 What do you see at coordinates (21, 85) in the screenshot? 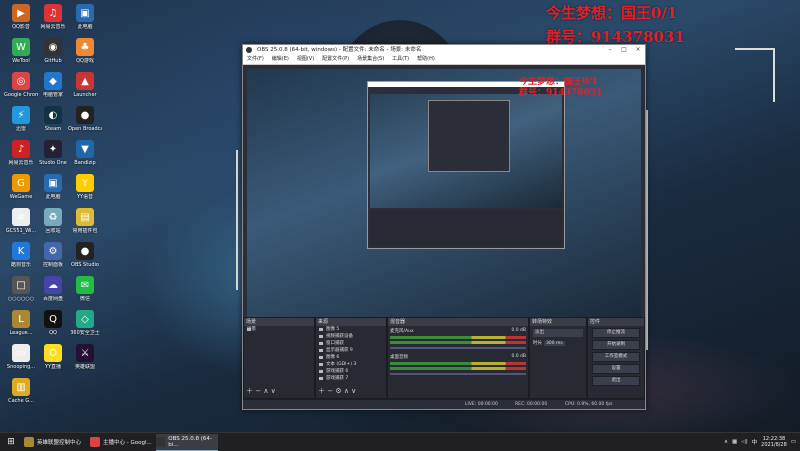
I see `desktop-icon: ◎ Google Chrome` at bounding box center [21, 85].